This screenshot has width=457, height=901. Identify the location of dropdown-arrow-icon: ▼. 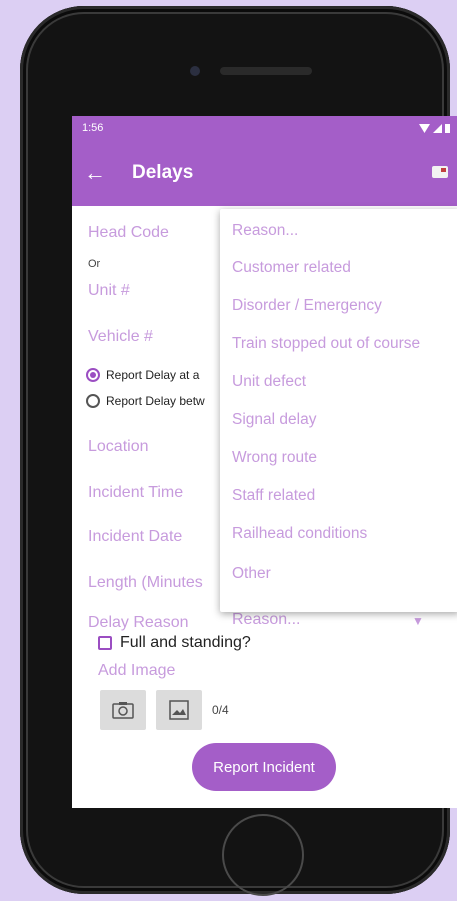
(418, 621).